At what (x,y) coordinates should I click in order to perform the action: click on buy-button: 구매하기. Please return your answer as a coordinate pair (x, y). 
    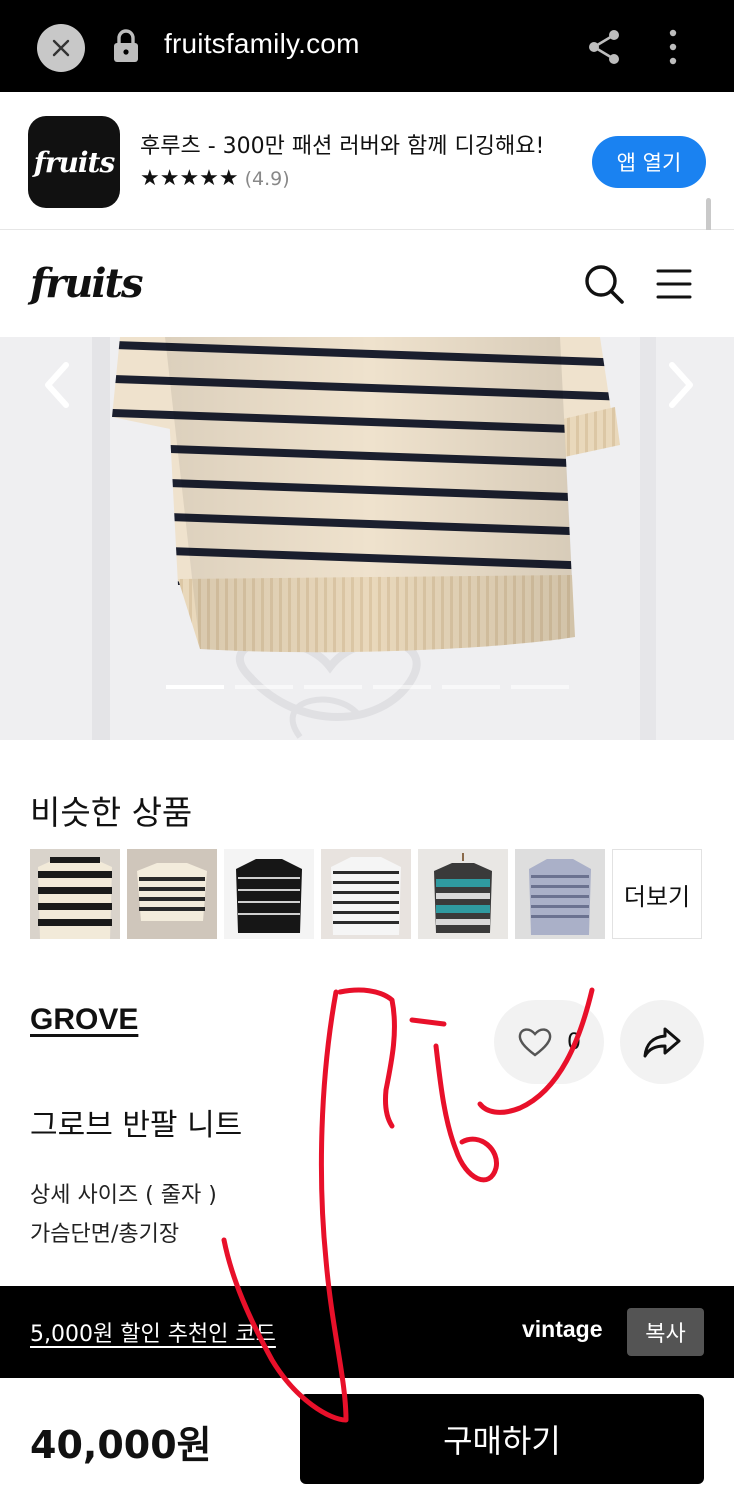
    Looking at the image, I should click on (502, 1439).